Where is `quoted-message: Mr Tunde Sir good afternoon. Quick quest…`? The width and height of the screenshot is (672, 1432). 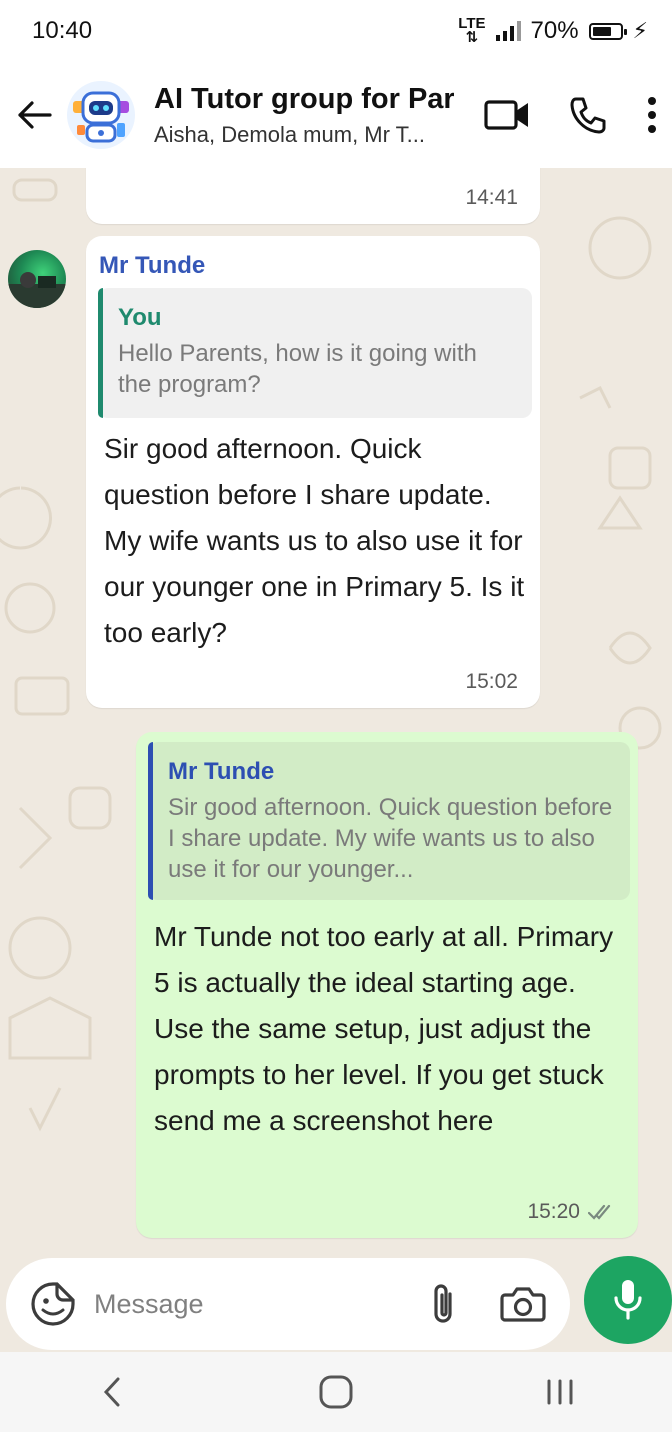 quoted-message: Mr Tunde Sir good afternoon. Quick quest… is located at coordinates (389, 821).